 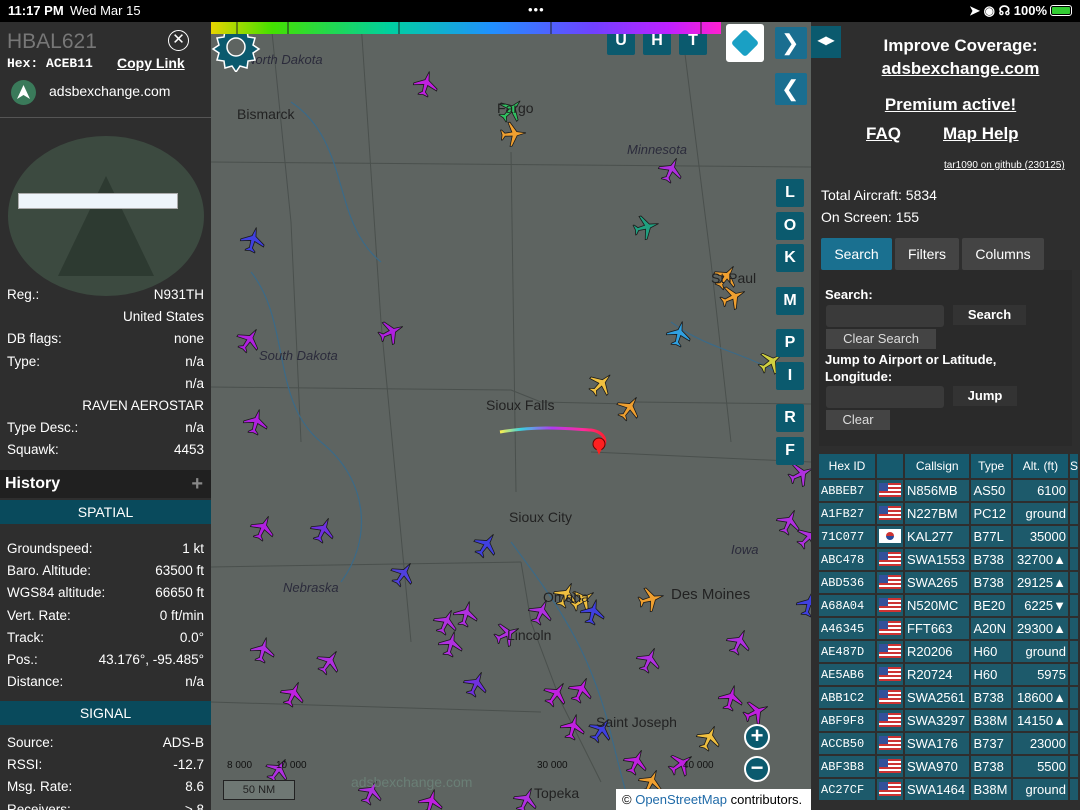 I want to click on label-omaha: Omaha, so click(x=566, y=597).